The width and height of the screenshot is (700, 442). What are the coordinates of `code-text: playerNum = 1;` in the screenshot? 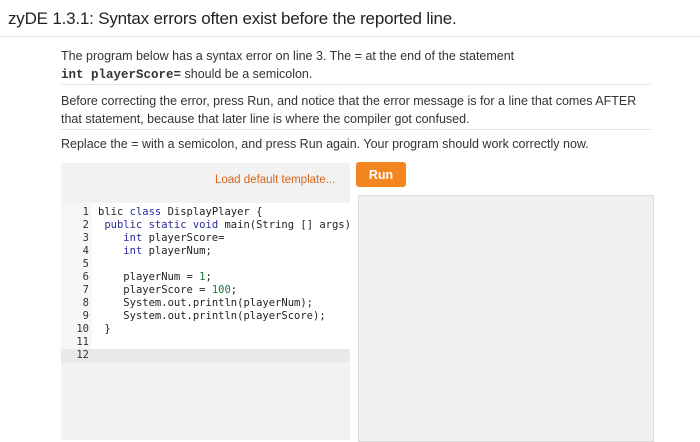 It's located at (155, 277).